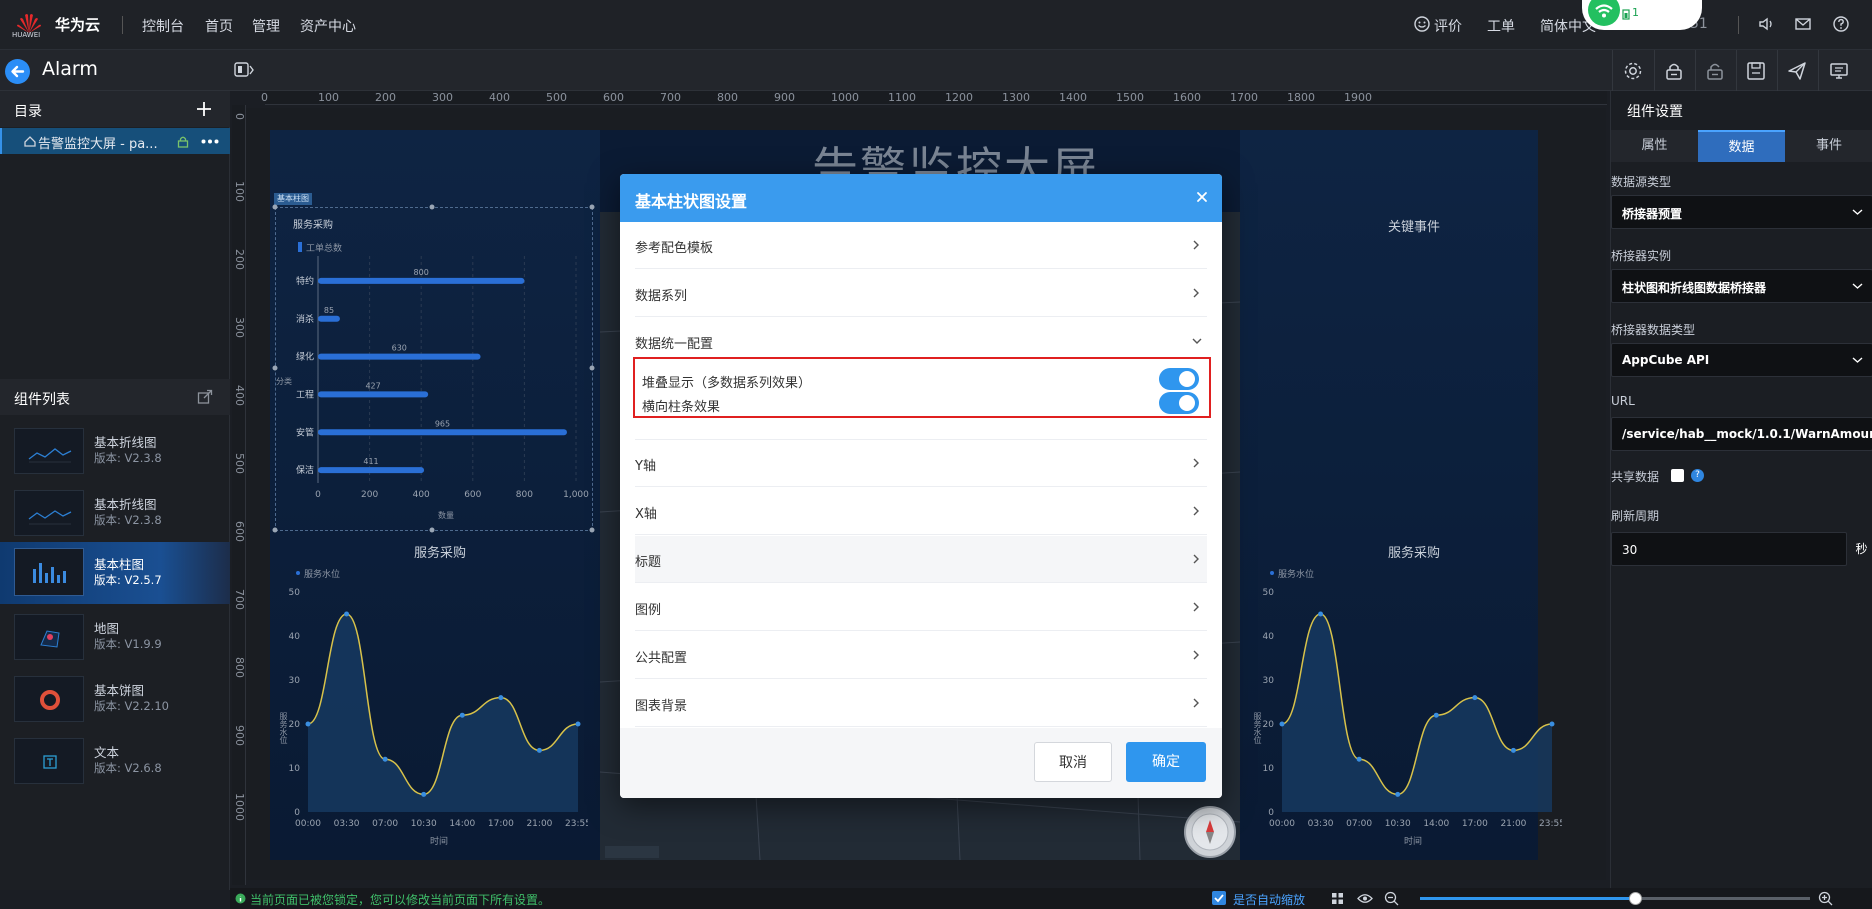 The width and height of the screenshot is (1872, 909). What do you see at coordinates (1501, 26) in the screenshot?
I see `ticket-link: 工单` at bounding box center [1501, 26].